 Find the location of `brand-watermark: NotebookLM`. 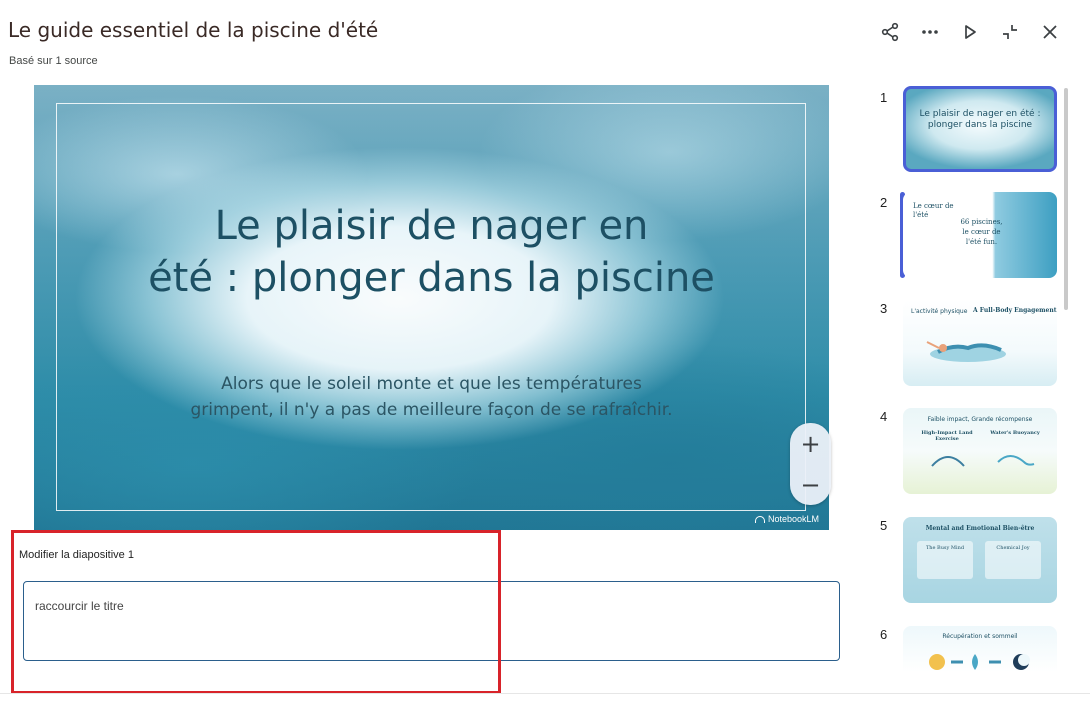

brand-watermark: NotebookLM is located at coordinates (786, 519).